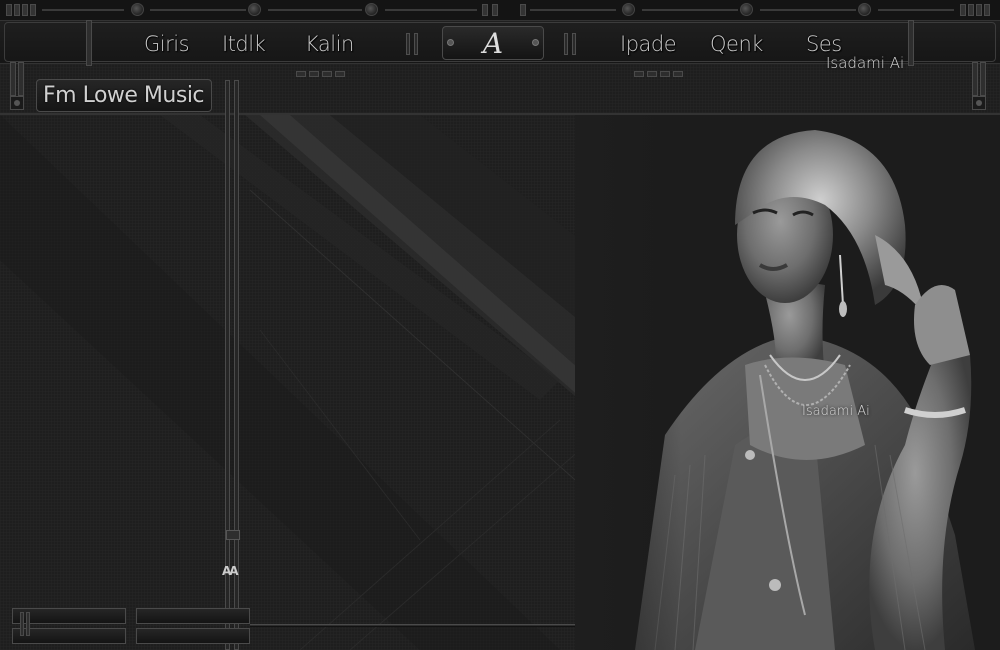 This screenshot has width=1000, height=650. Describe the element at coordinates (836, 411) in the screenshot. I see `signature-photo: Isadami Ai` at that location.